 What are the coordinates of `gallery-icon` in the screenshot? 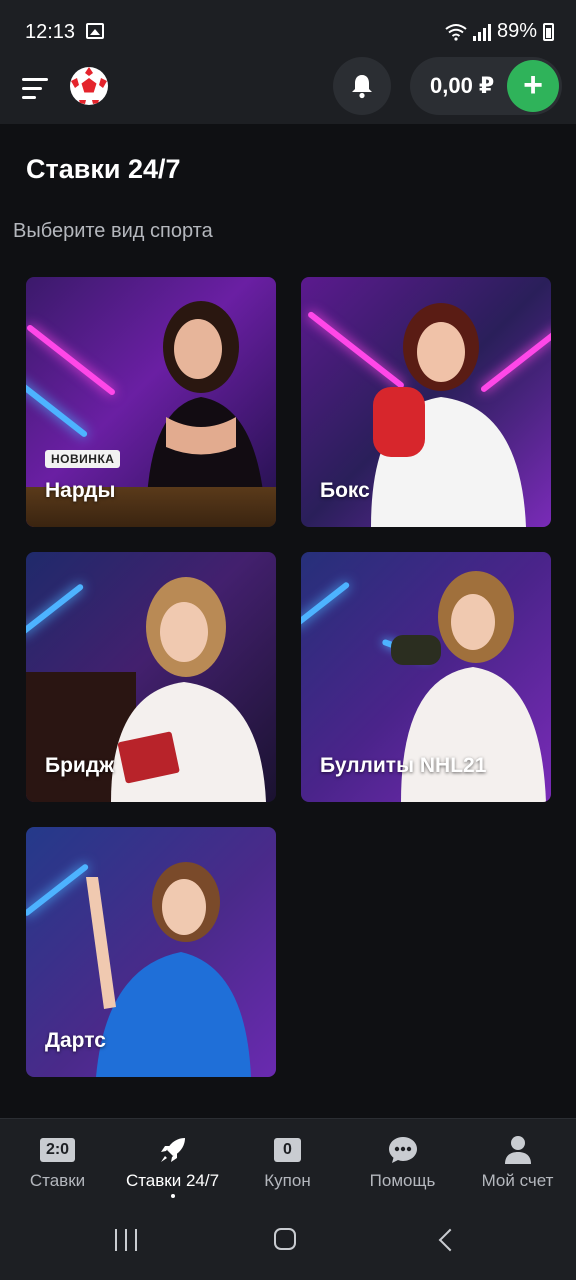 It's located at (95, 31).